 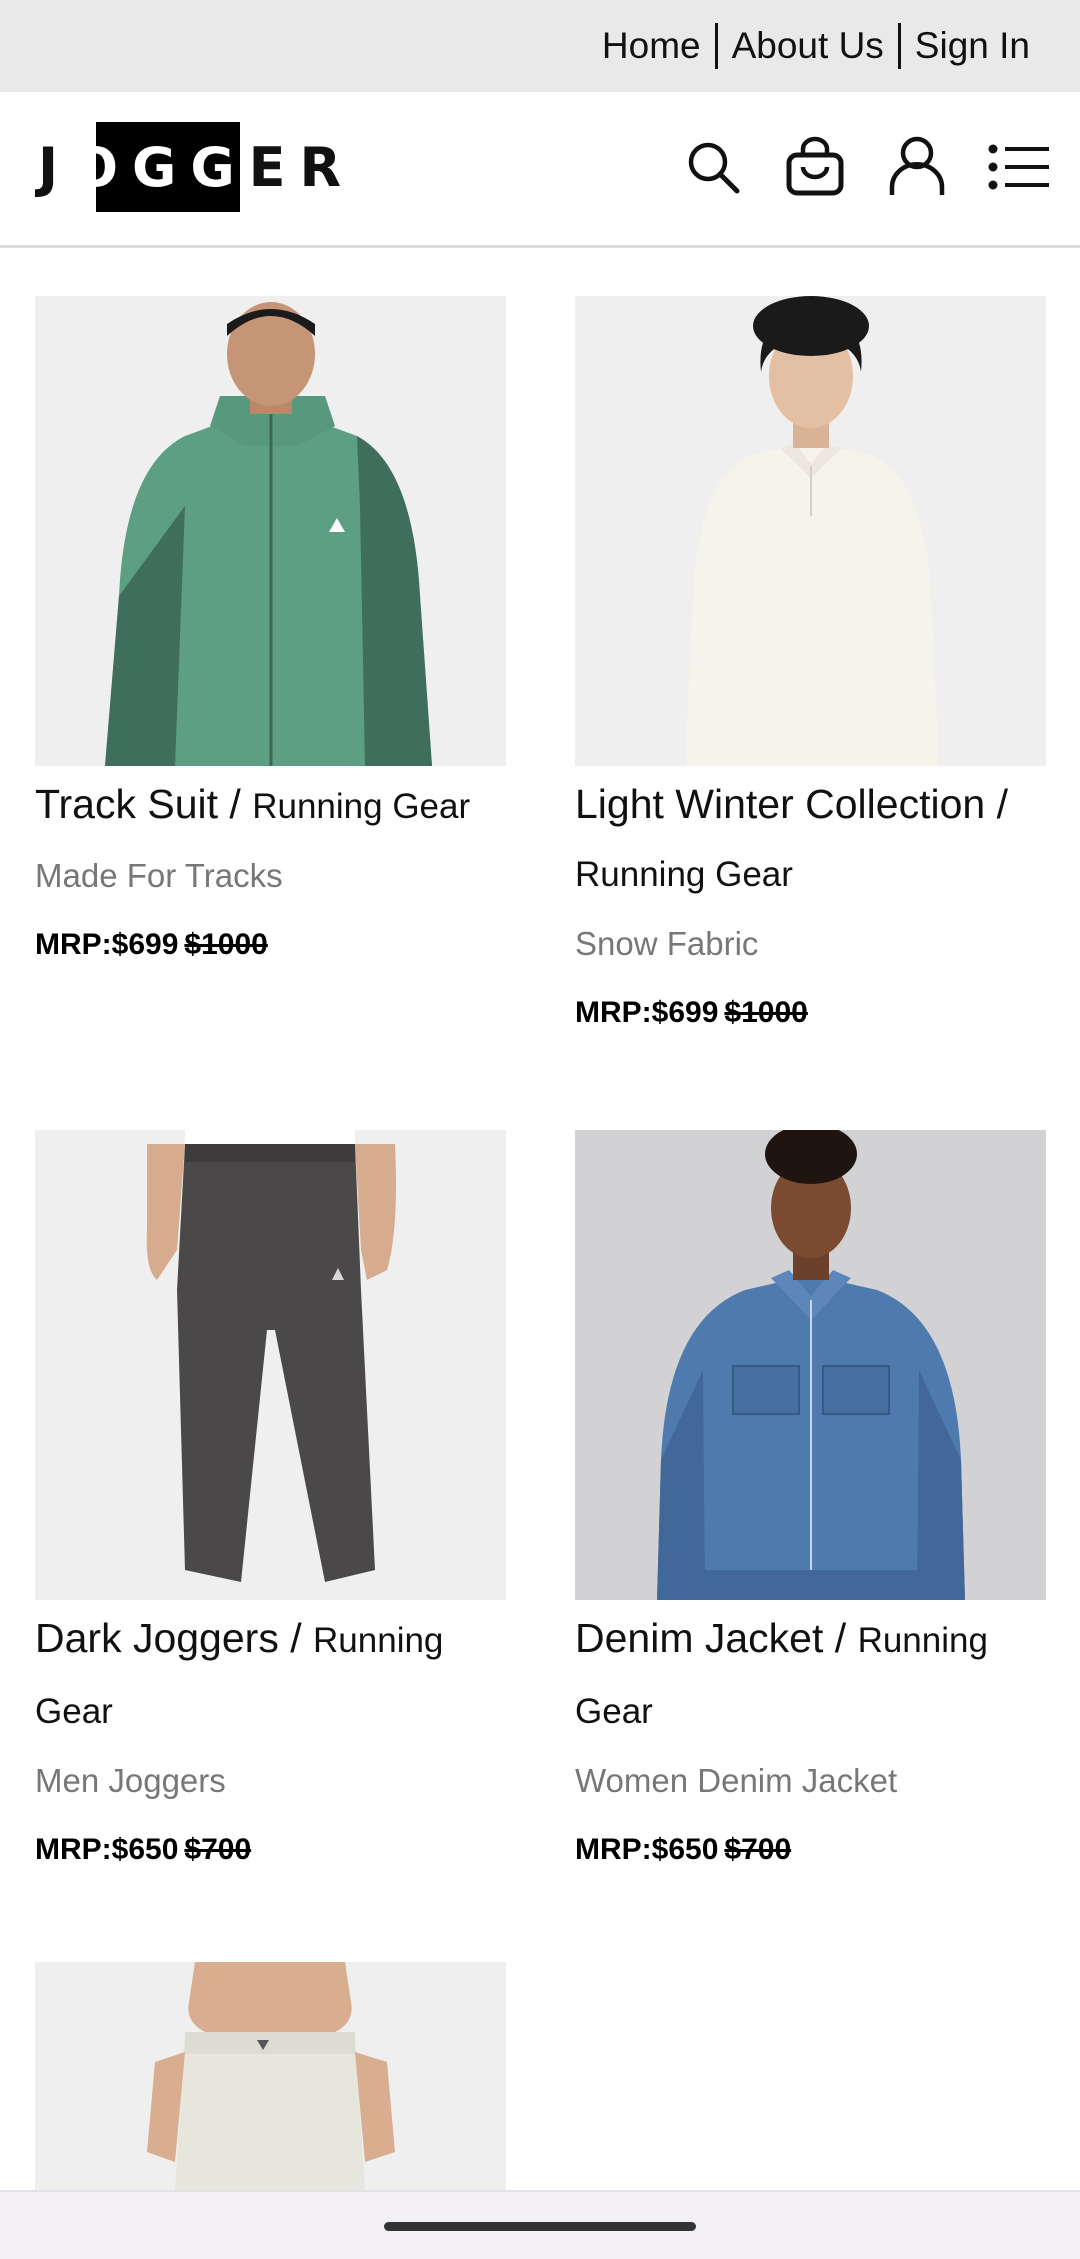 What do you see at coordinates (102, 167) in the screenshot?
I see `logo-letter: O` at bounding box center [102, 167].